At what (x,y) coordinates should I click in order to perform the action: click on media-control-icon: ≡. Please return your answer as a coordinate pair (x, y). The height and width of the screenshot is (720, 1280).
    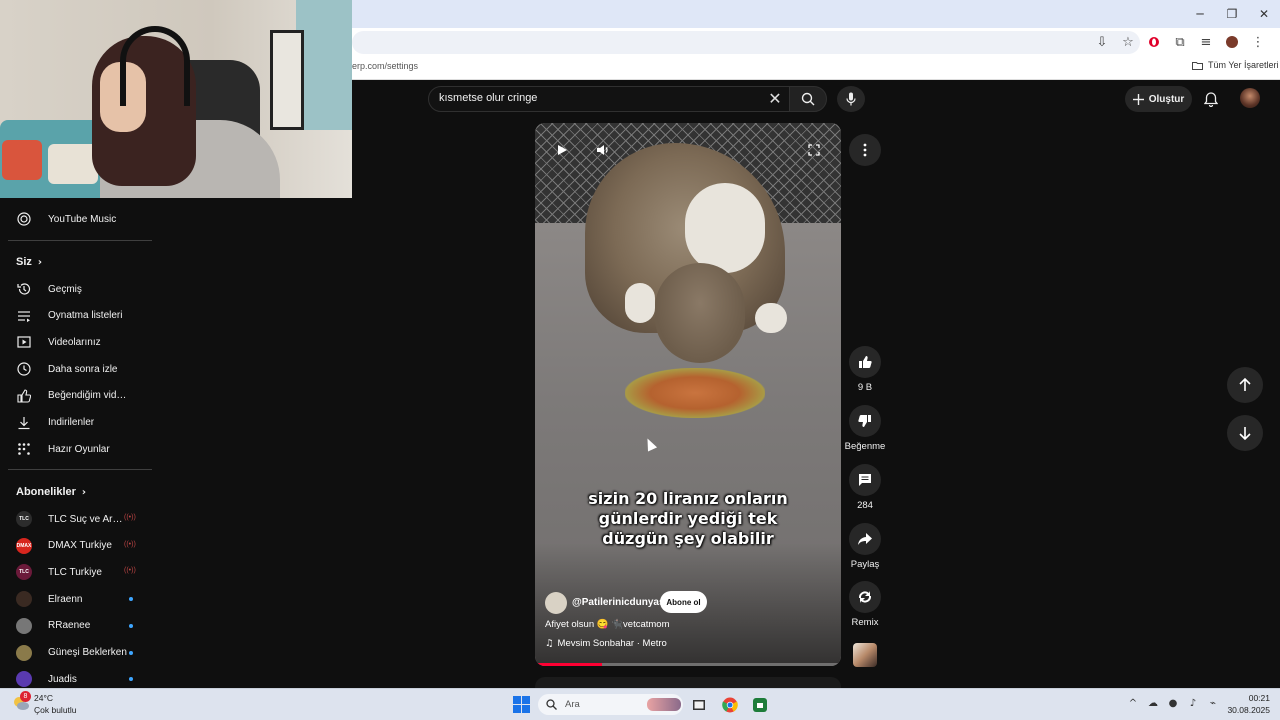
    Looking at the image, I should click on (1206, 42).